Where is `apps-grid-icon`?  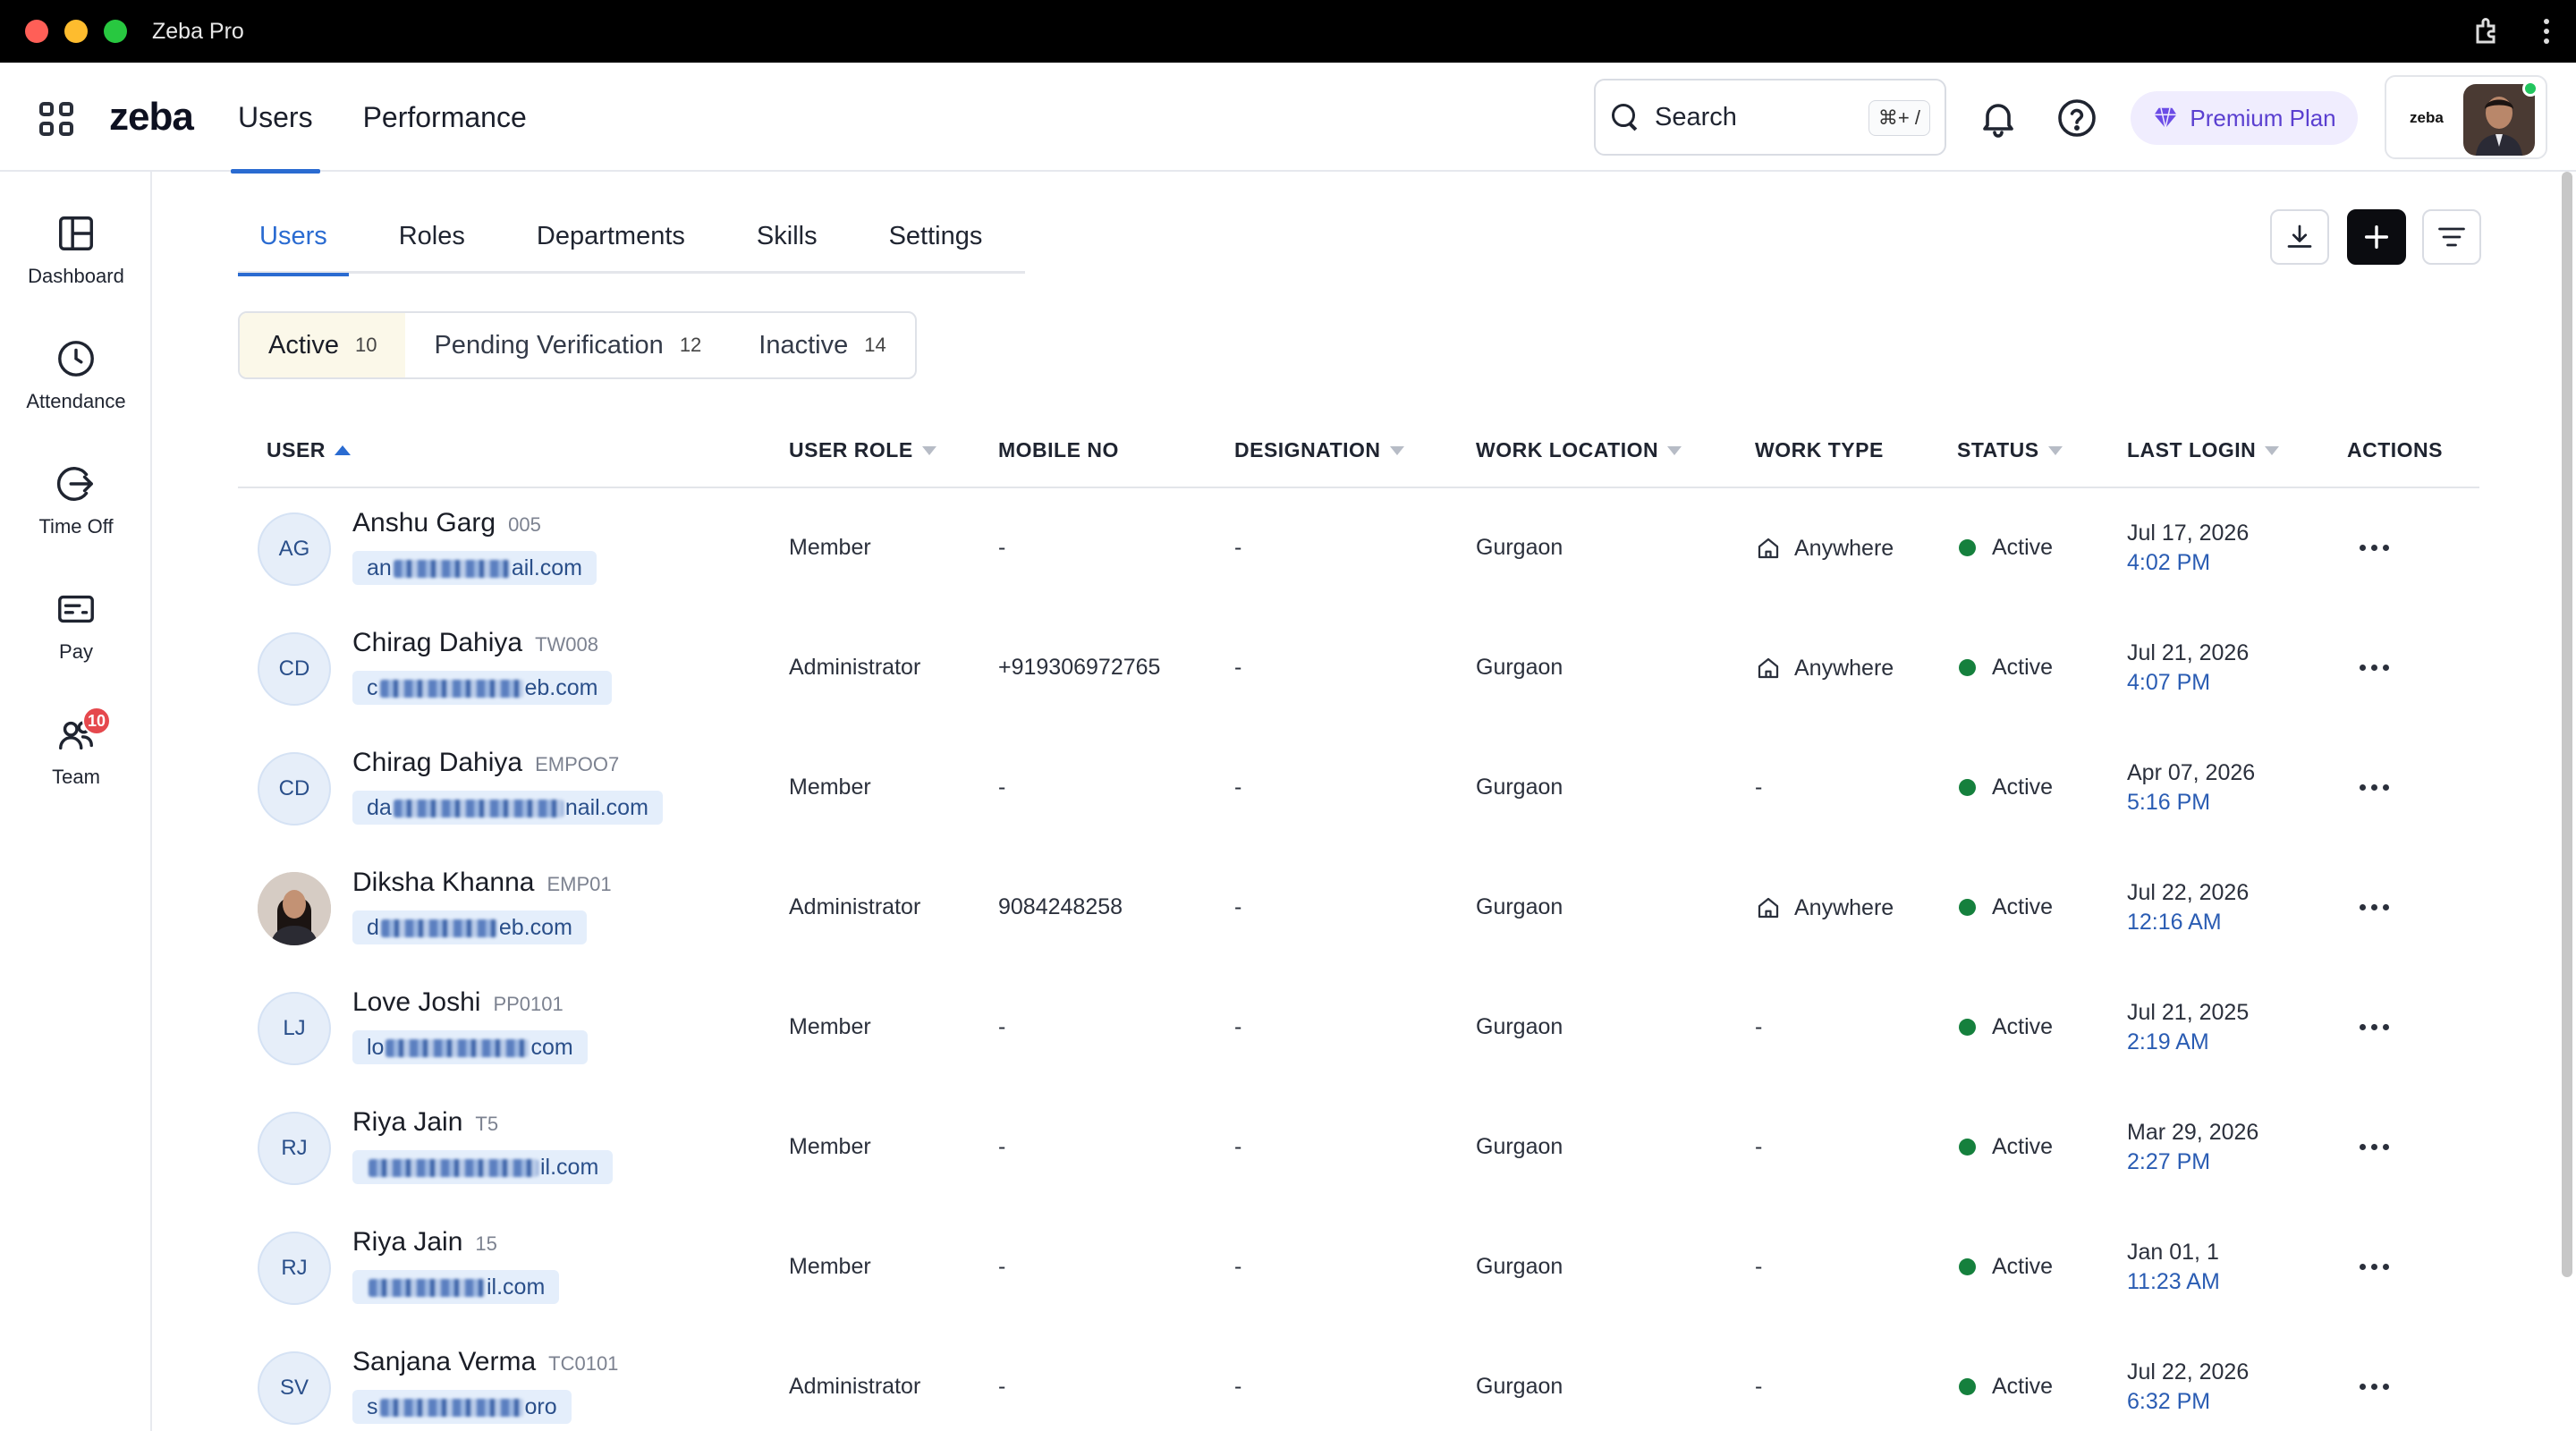
apps-grid-icon is located at coordinates (56, 119).